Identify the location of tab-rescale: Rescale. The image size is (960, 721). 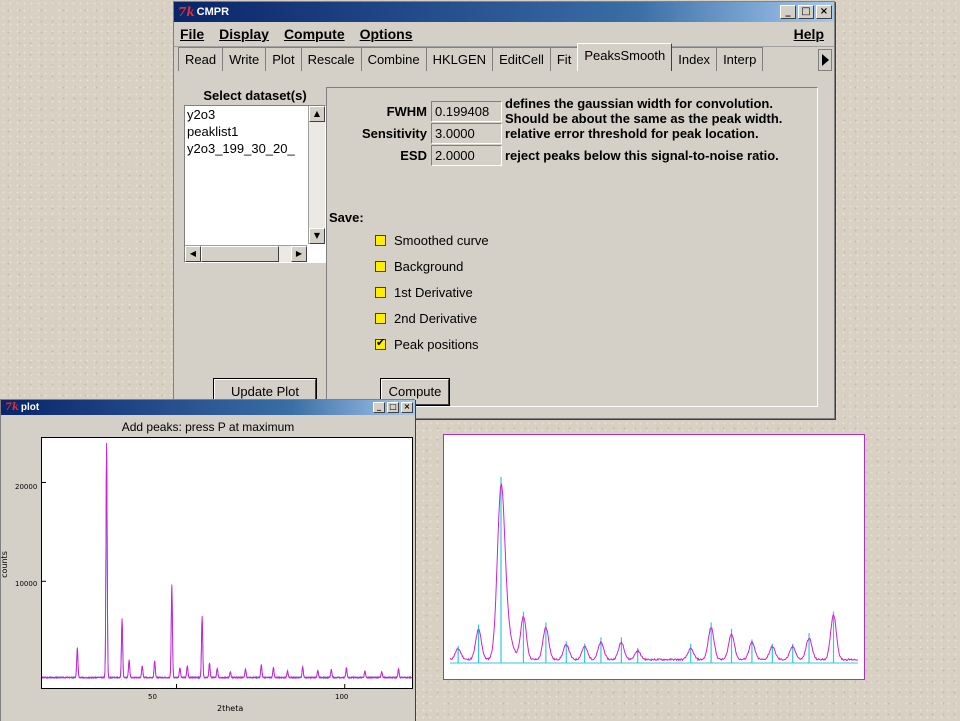
(331, 59).